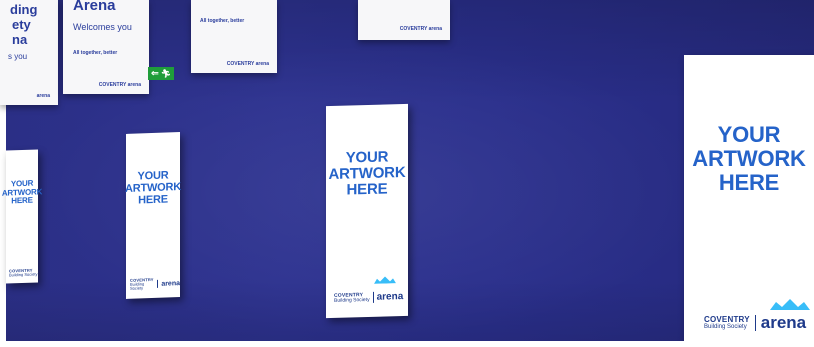  Describe the element at coordinates (155, 73) in the screenshot. I see `exit-arrow-icon: ⇐` at that location.